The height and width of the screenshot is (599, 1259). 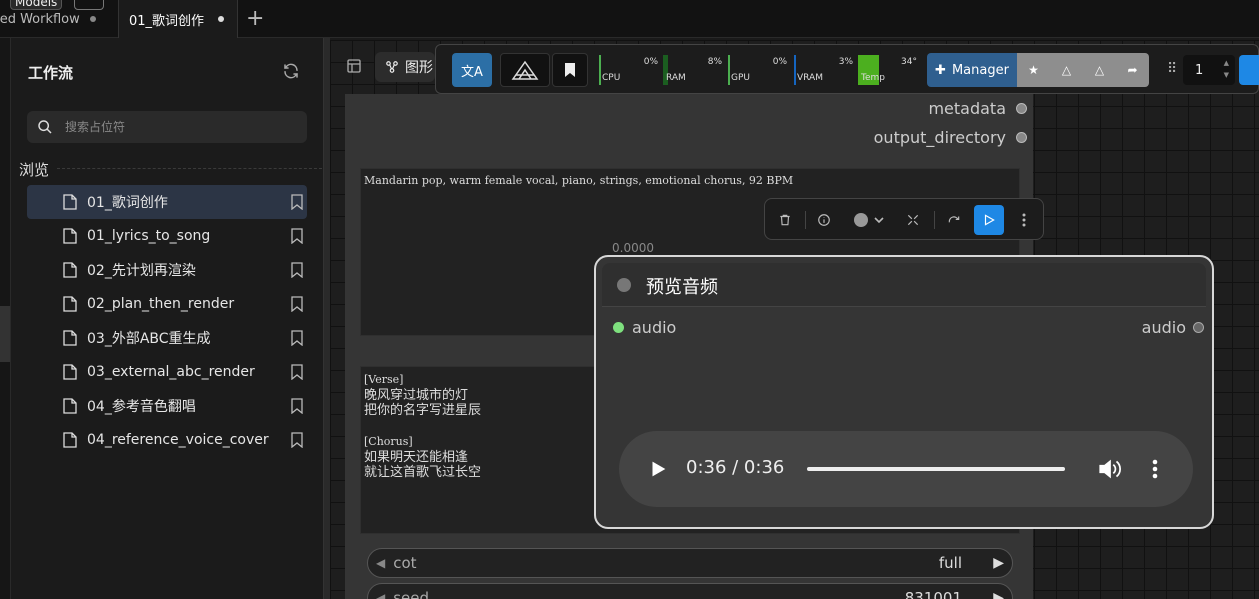 I want to click on color-picker-icon, so click(x=867, y=220).